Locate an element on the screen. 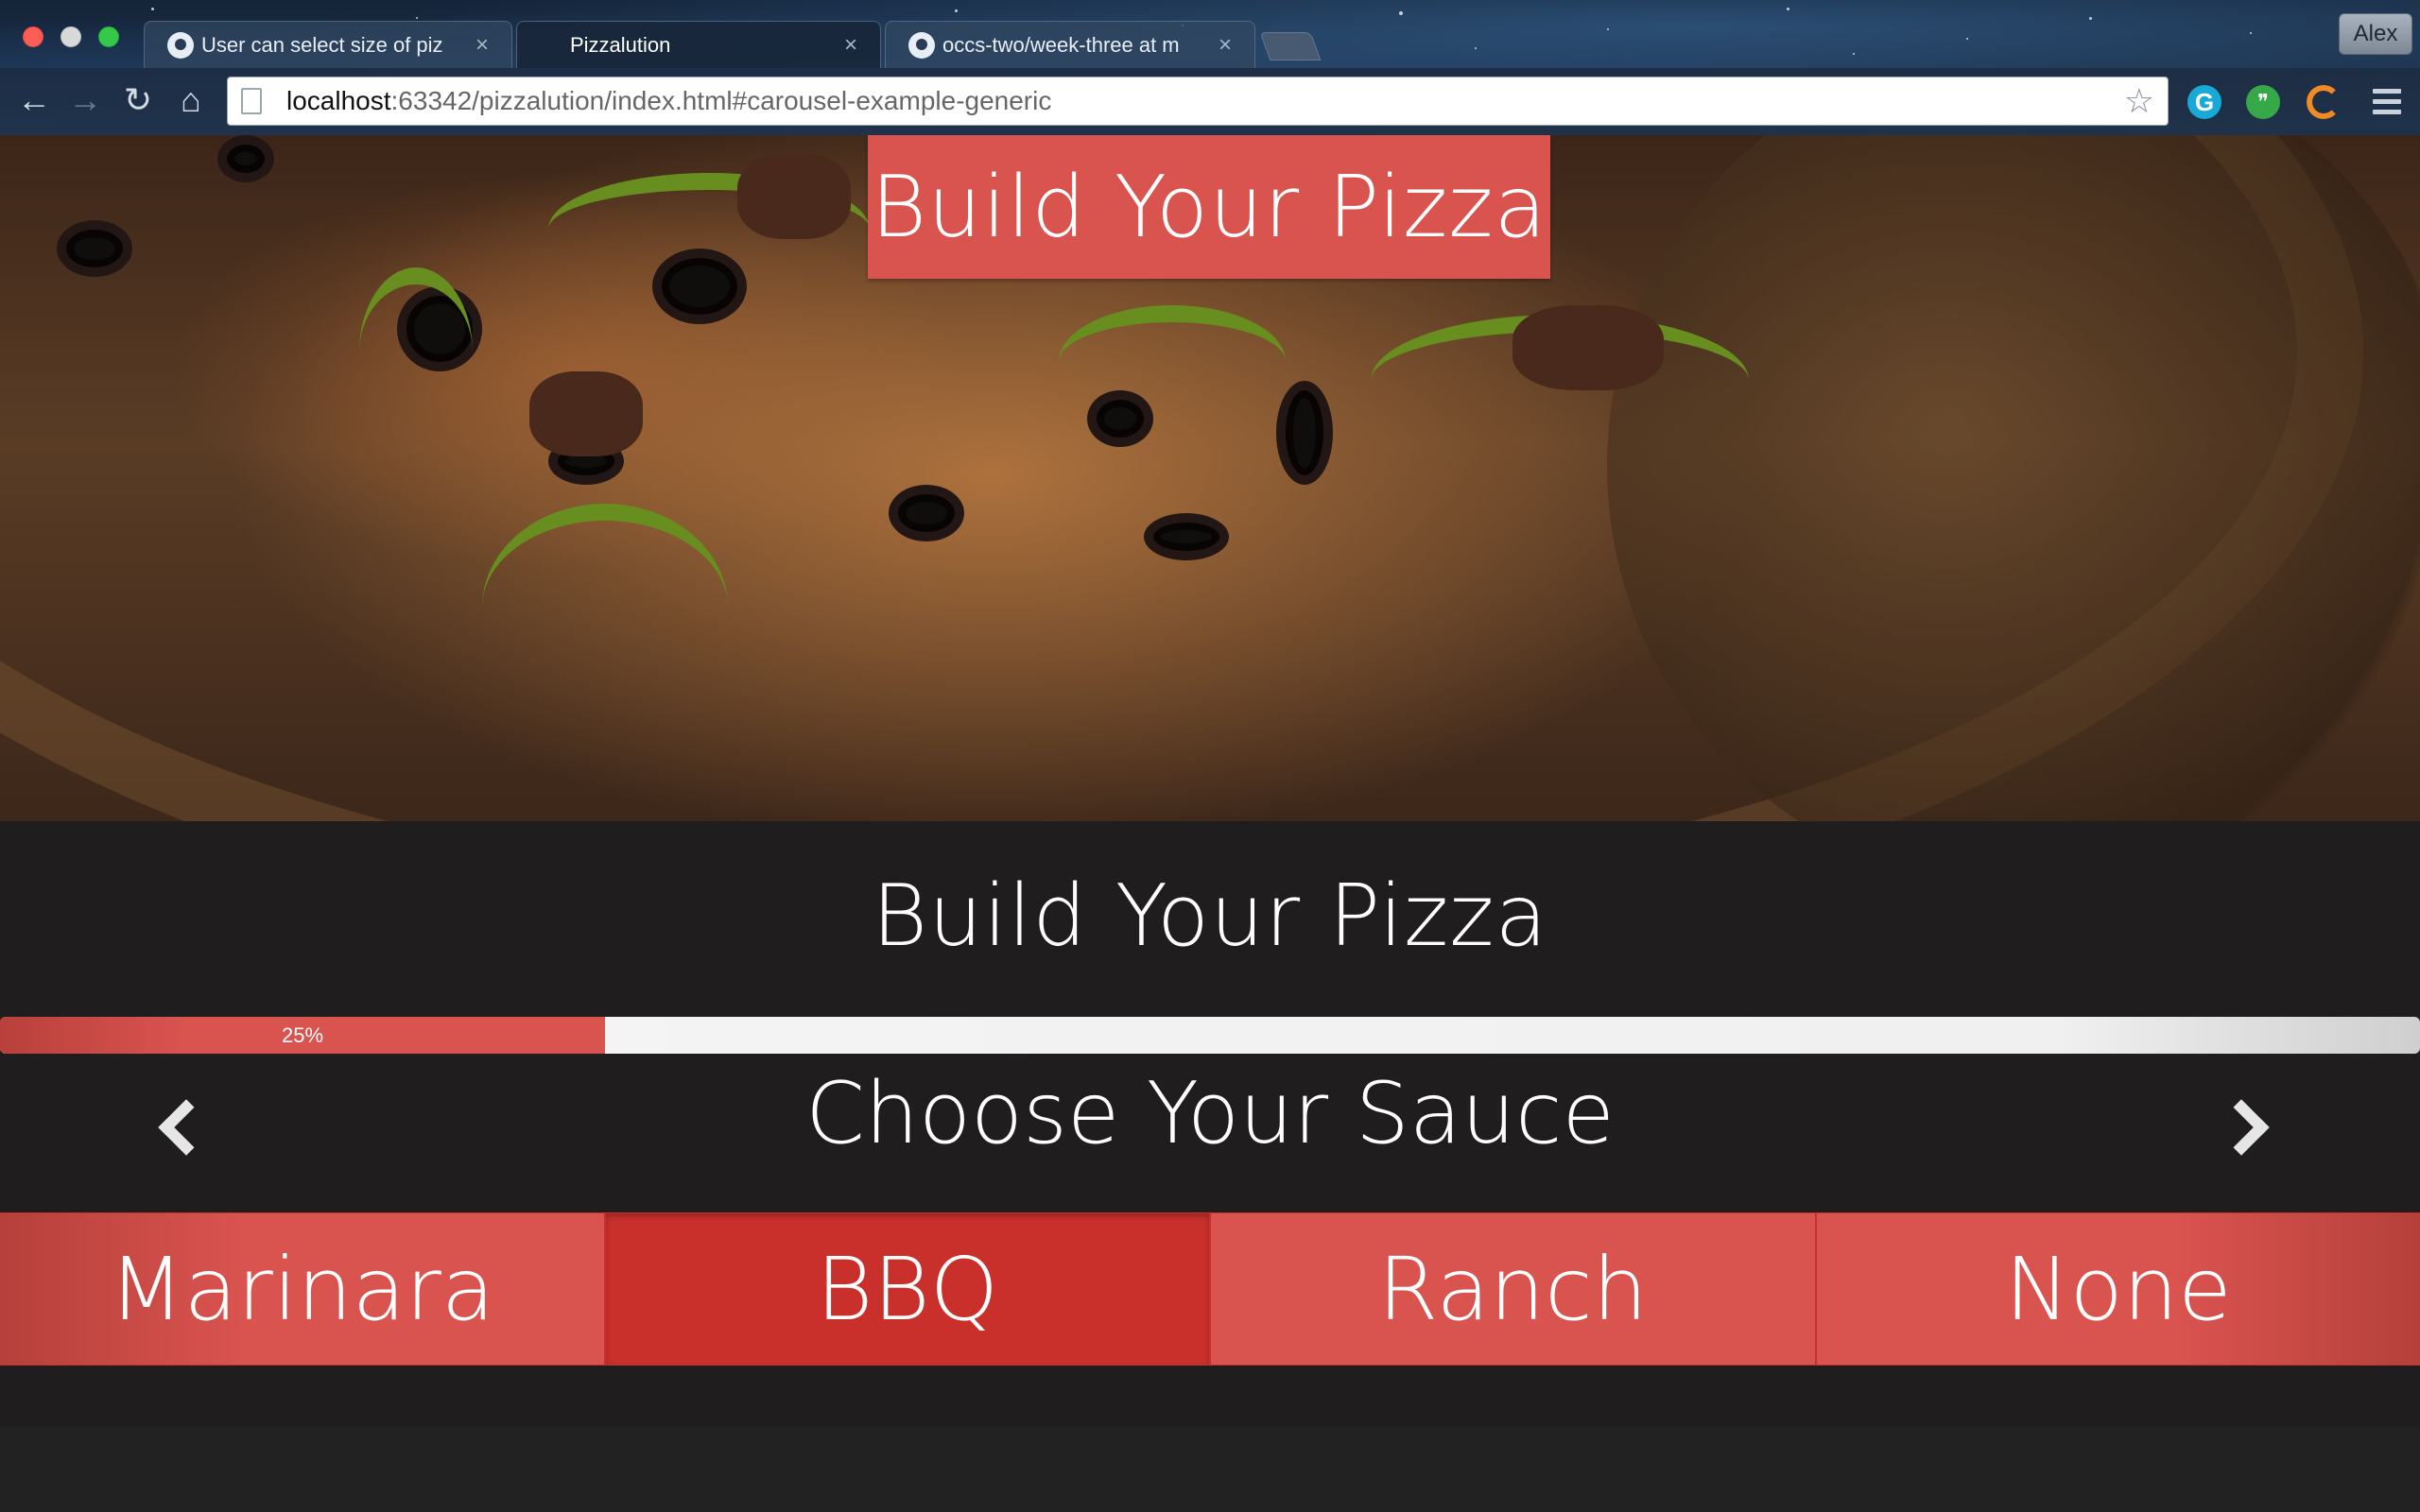 The width and height of the screenshot is (2420, 1512). tab-title: Pizzalution is located at coordinates (621, 44).